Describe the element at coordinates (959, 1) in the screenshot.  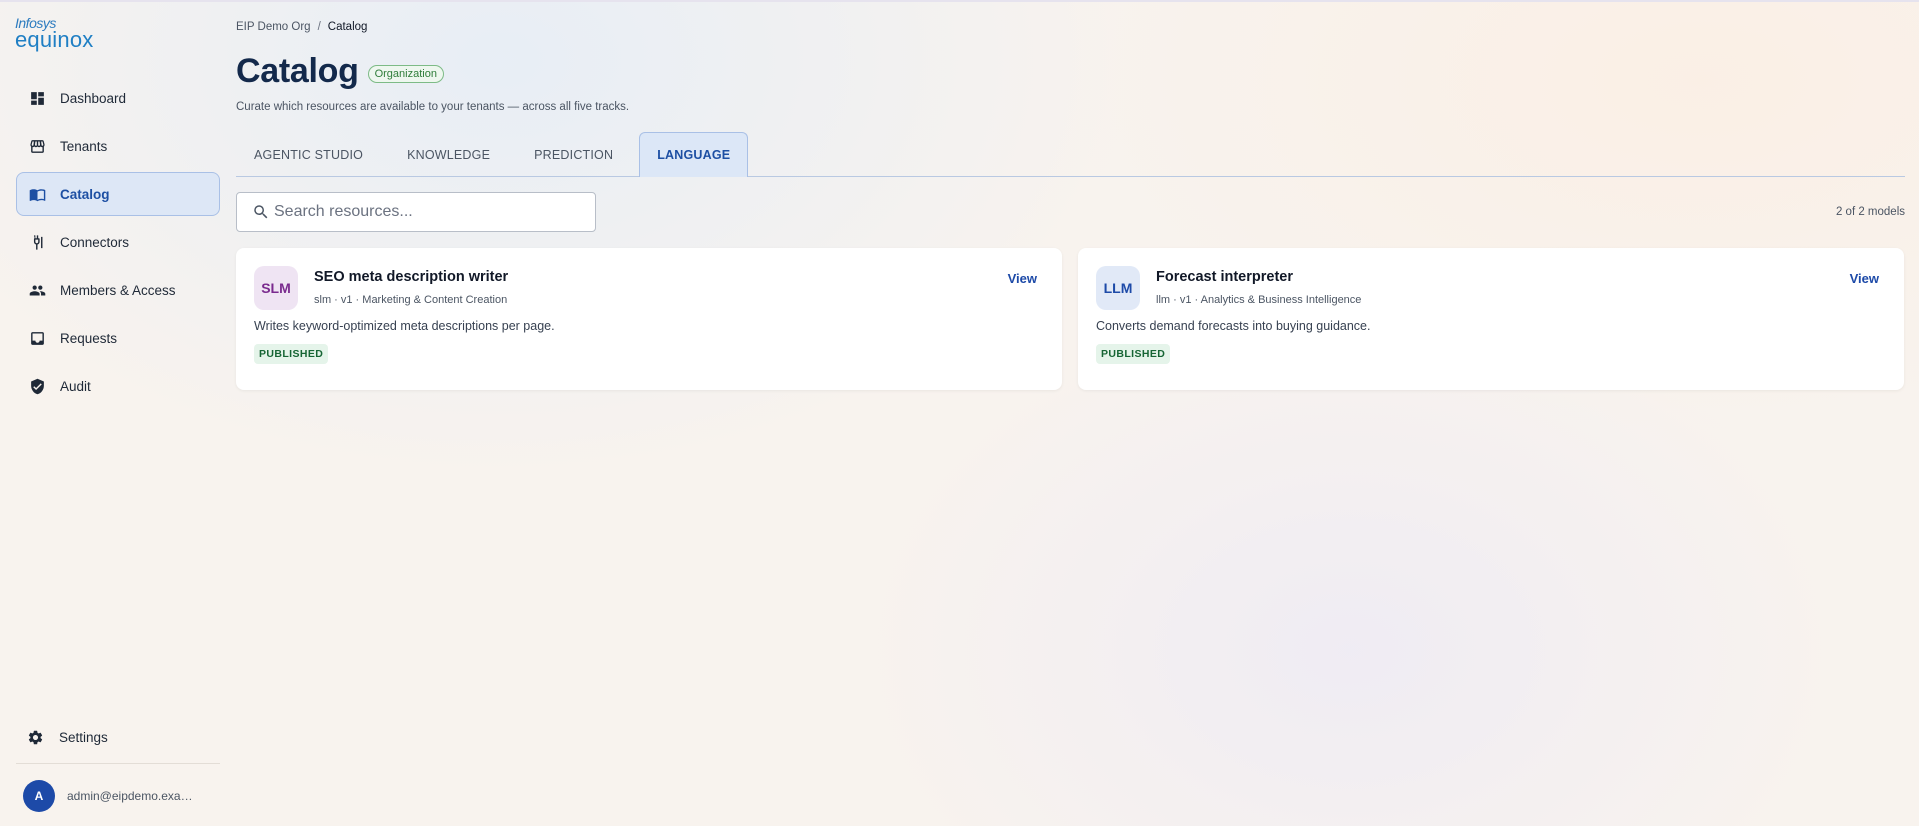
I see `top-border` at that location.